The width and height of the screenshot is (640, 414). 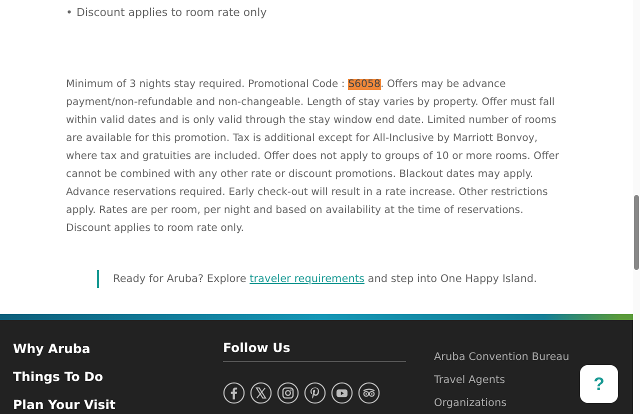 I want to click on footer-nav-link: Why Aruba, so click(x=118, y=348).